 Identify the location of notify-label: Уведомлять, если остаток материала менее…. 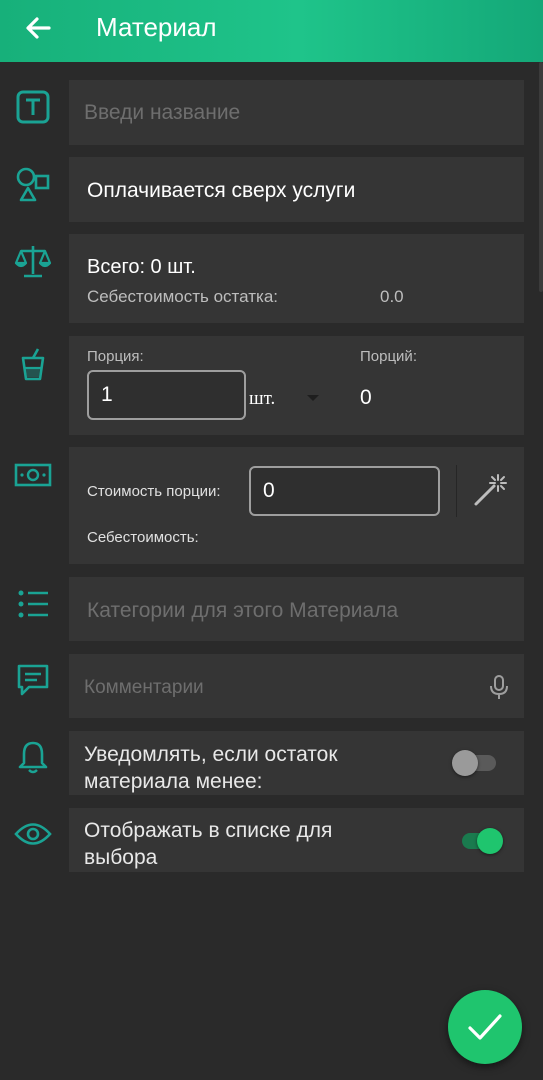
(211, 768).